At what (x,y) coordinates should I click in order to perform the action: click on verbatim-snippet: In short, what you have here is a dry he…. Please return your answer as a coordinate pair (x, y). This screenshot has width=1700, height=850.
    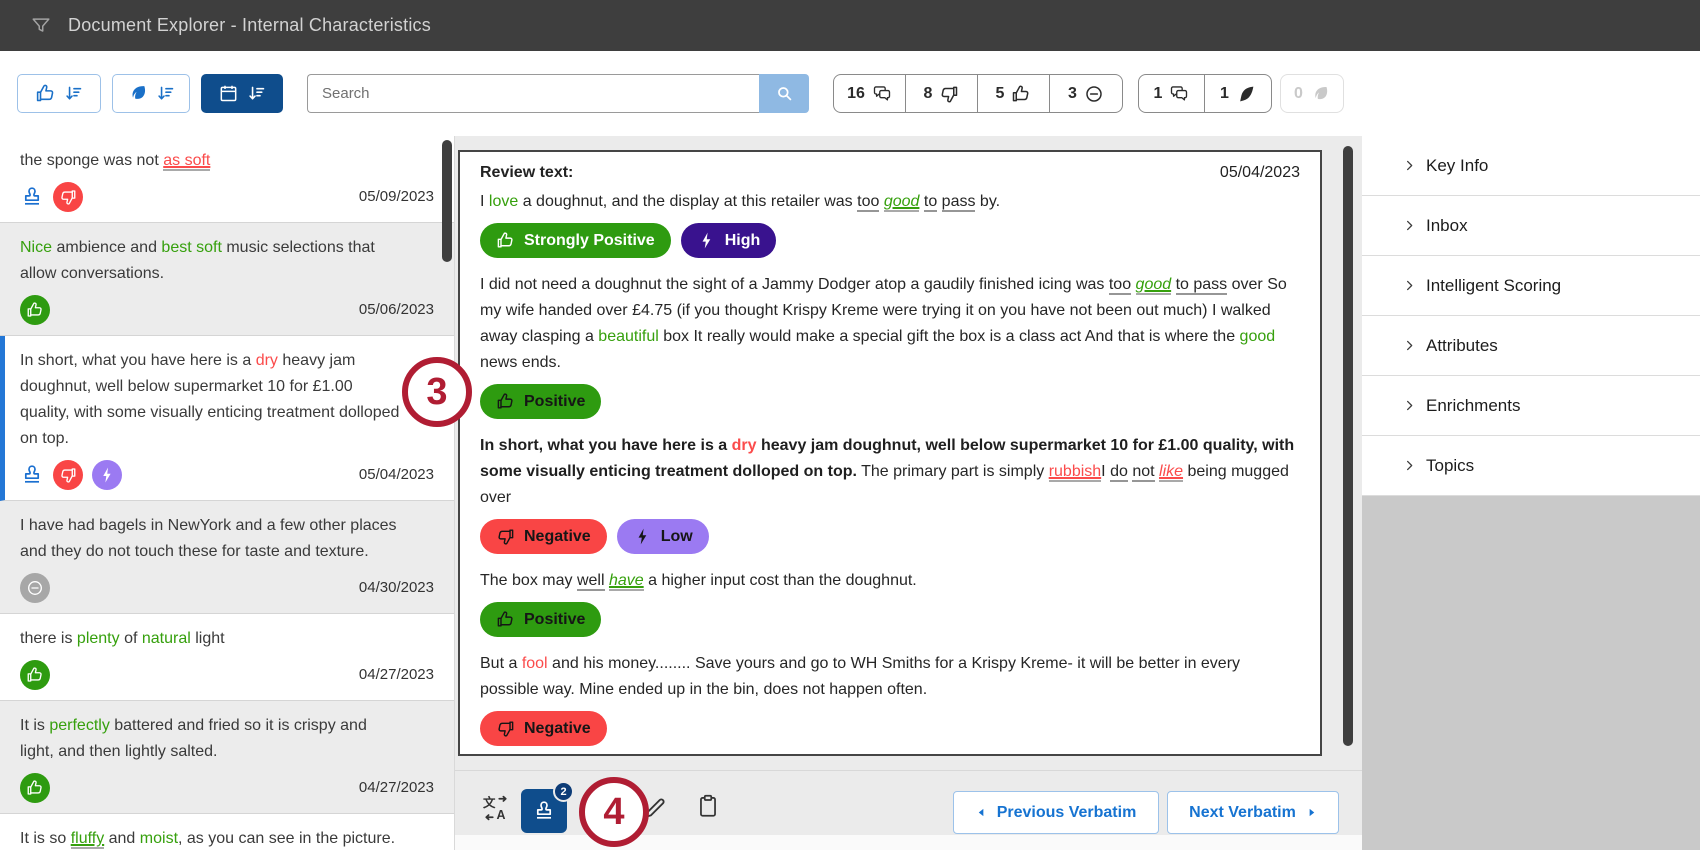
    Looking at the image, I should click on (212, 400).